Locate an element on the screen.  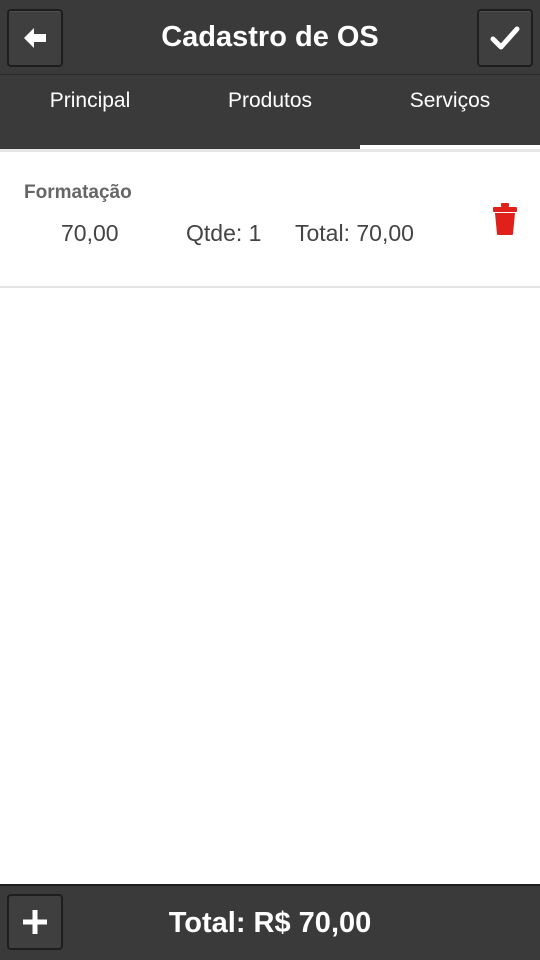
service-name: Formatação is located at coordinates (78, 192).